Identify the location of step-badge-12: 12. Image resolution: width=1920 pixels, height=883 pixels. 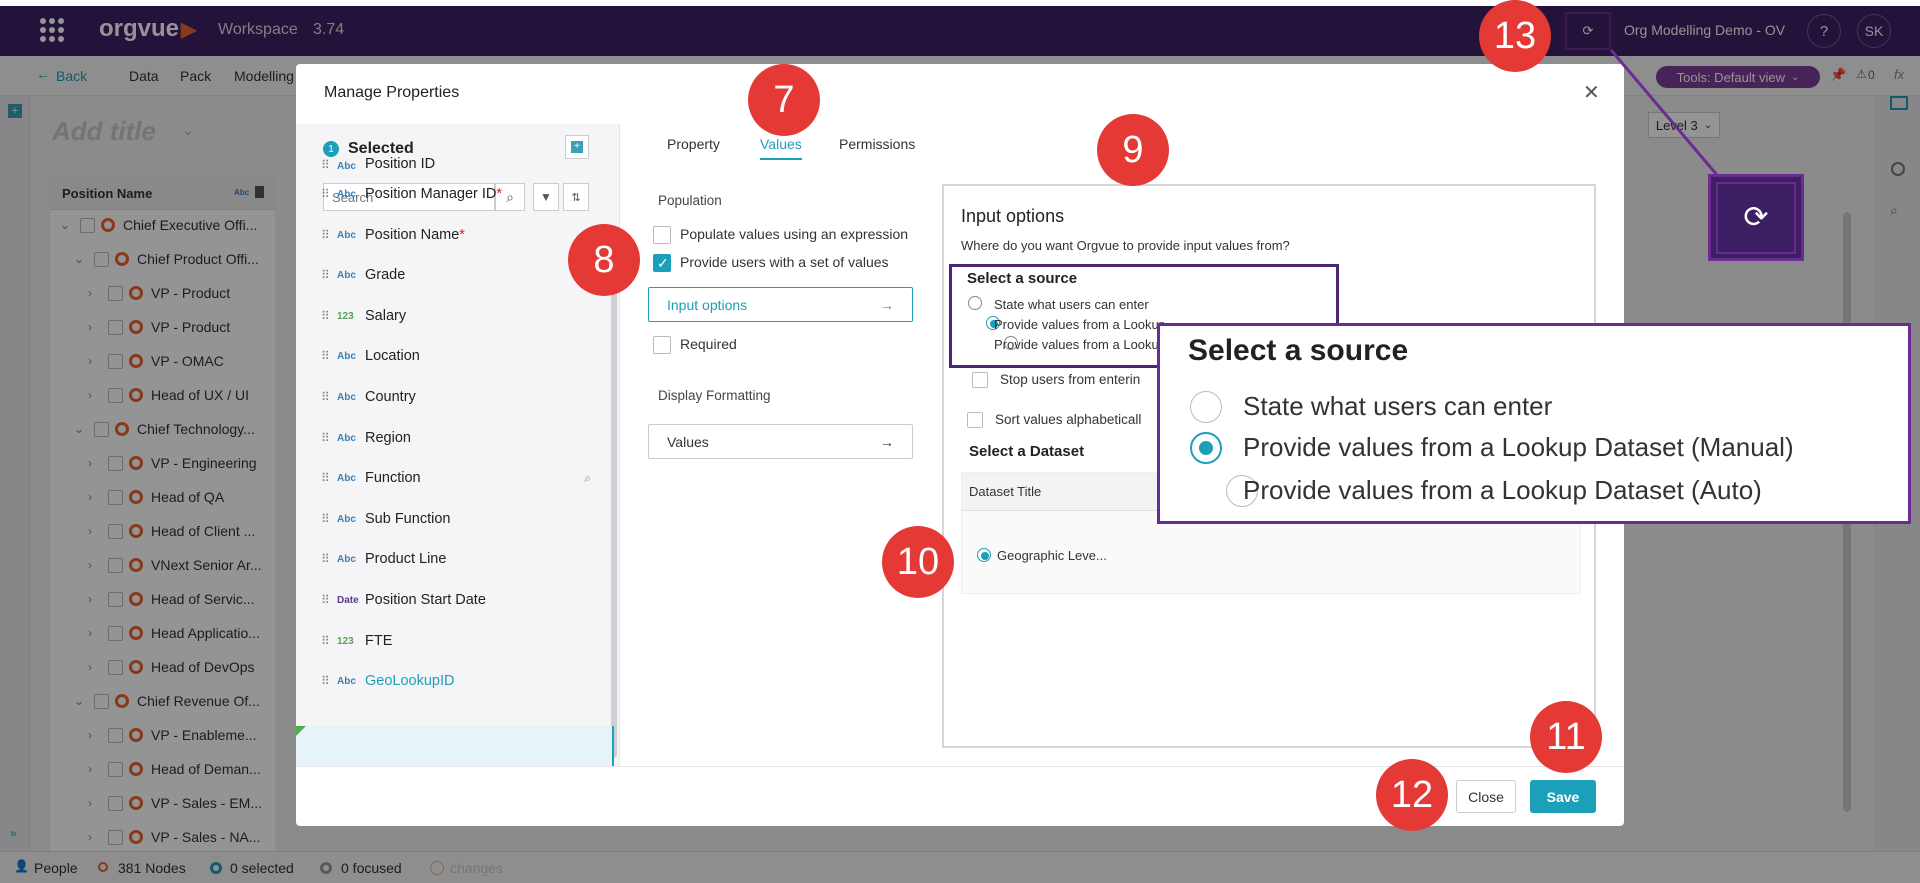
(1412, 795).